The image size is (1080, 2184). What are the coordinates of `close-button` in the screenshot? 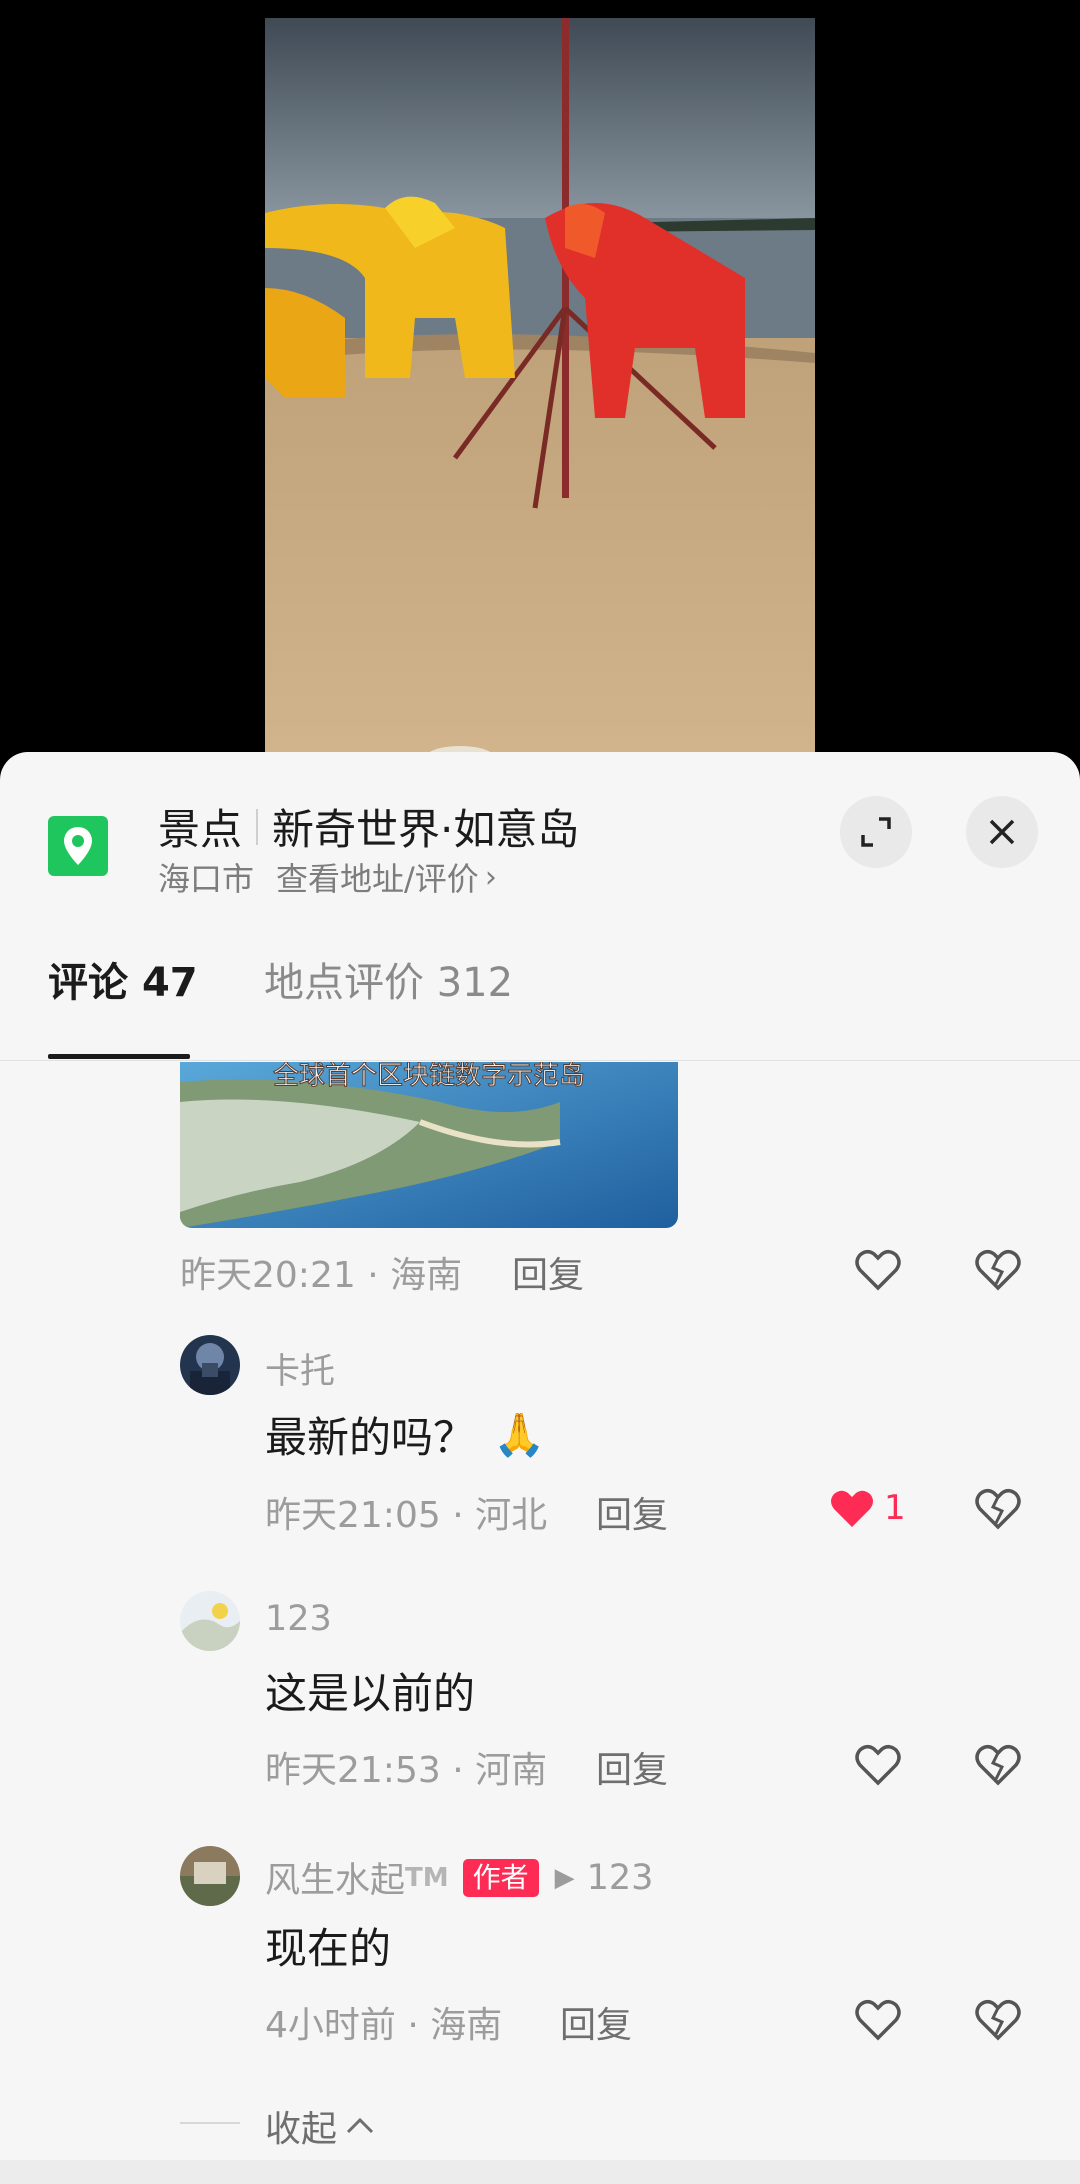 It's located at (1002, 832).